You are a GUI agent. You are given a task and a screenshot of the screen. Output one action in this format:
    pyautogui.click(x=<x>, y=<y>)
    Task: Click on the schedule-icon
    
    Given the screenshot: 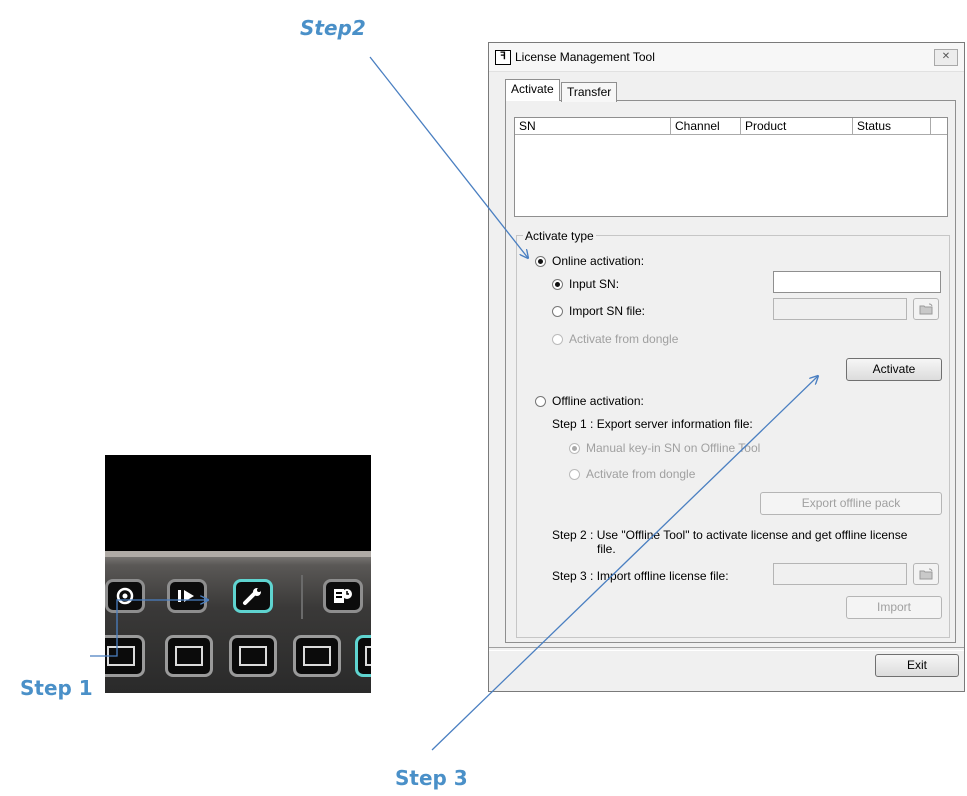 What is the action you would take?
    pyautogui.click(x=343, y=596)
    